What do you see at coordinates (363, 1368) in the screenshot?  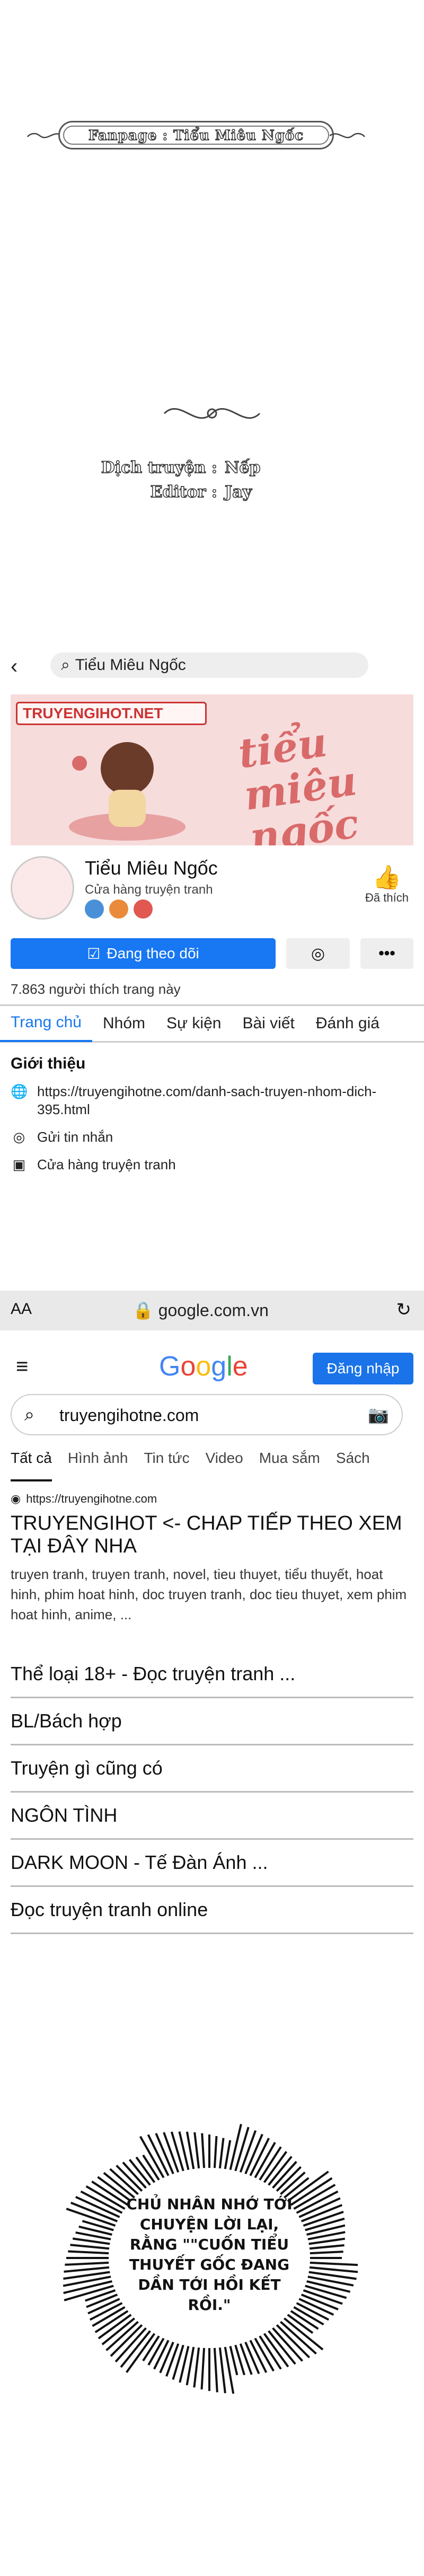 I see `sign-in-button: Đăng nhập` at bounding box center [363, 1368].